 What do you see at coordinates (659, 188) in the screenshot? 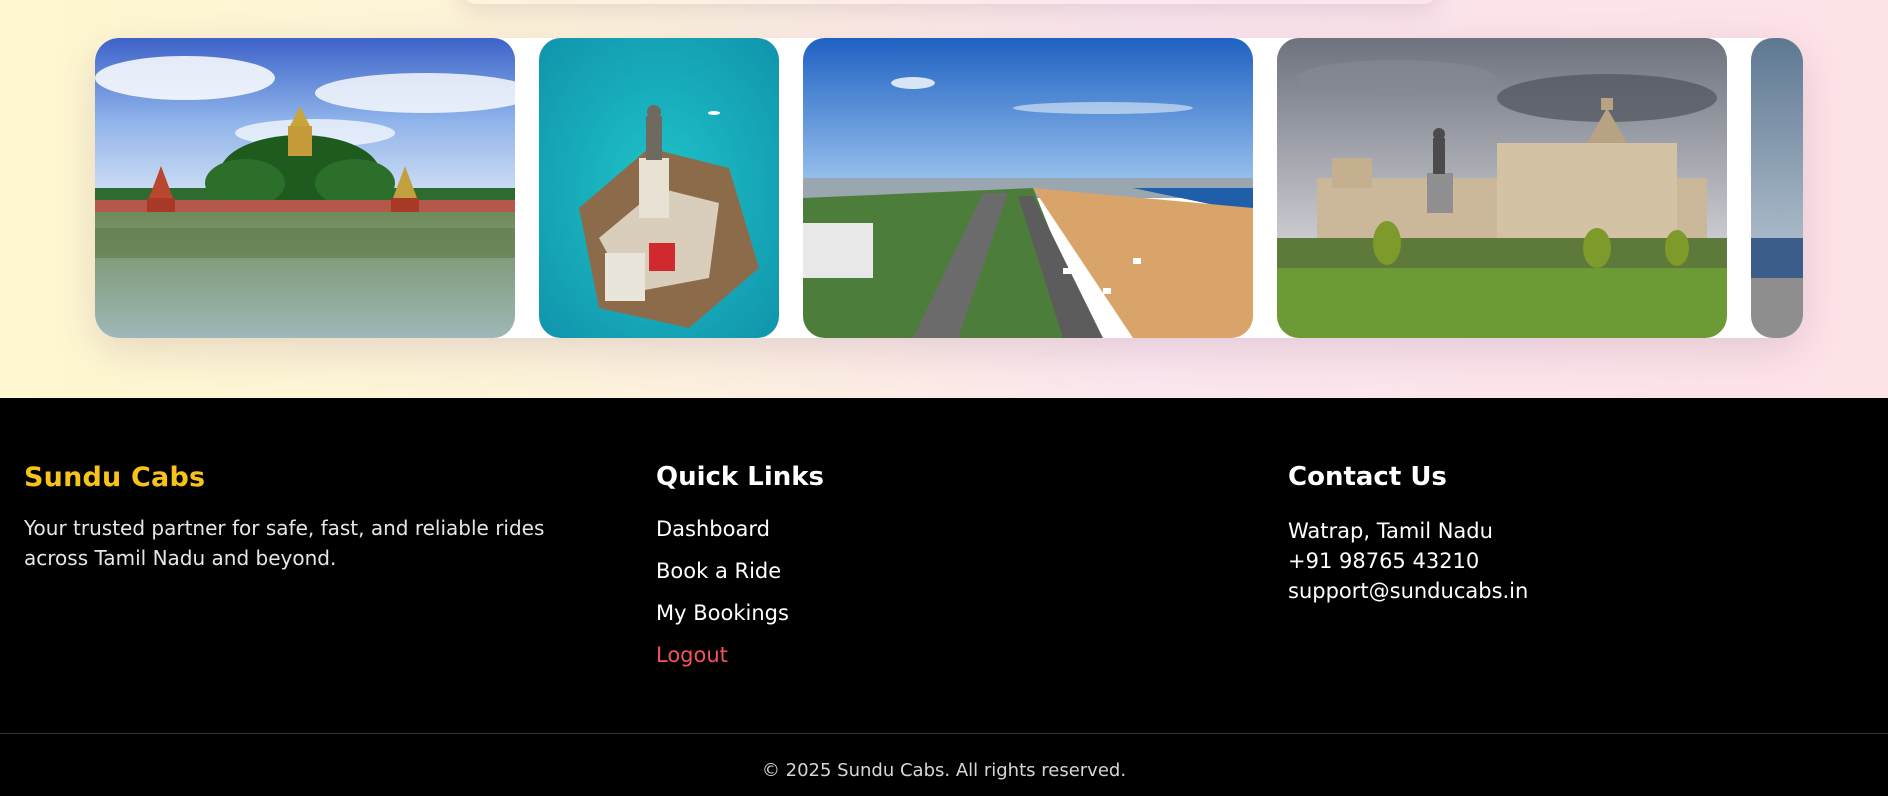
I see `rock-memorial-photo` at bounding box center [659, 188].